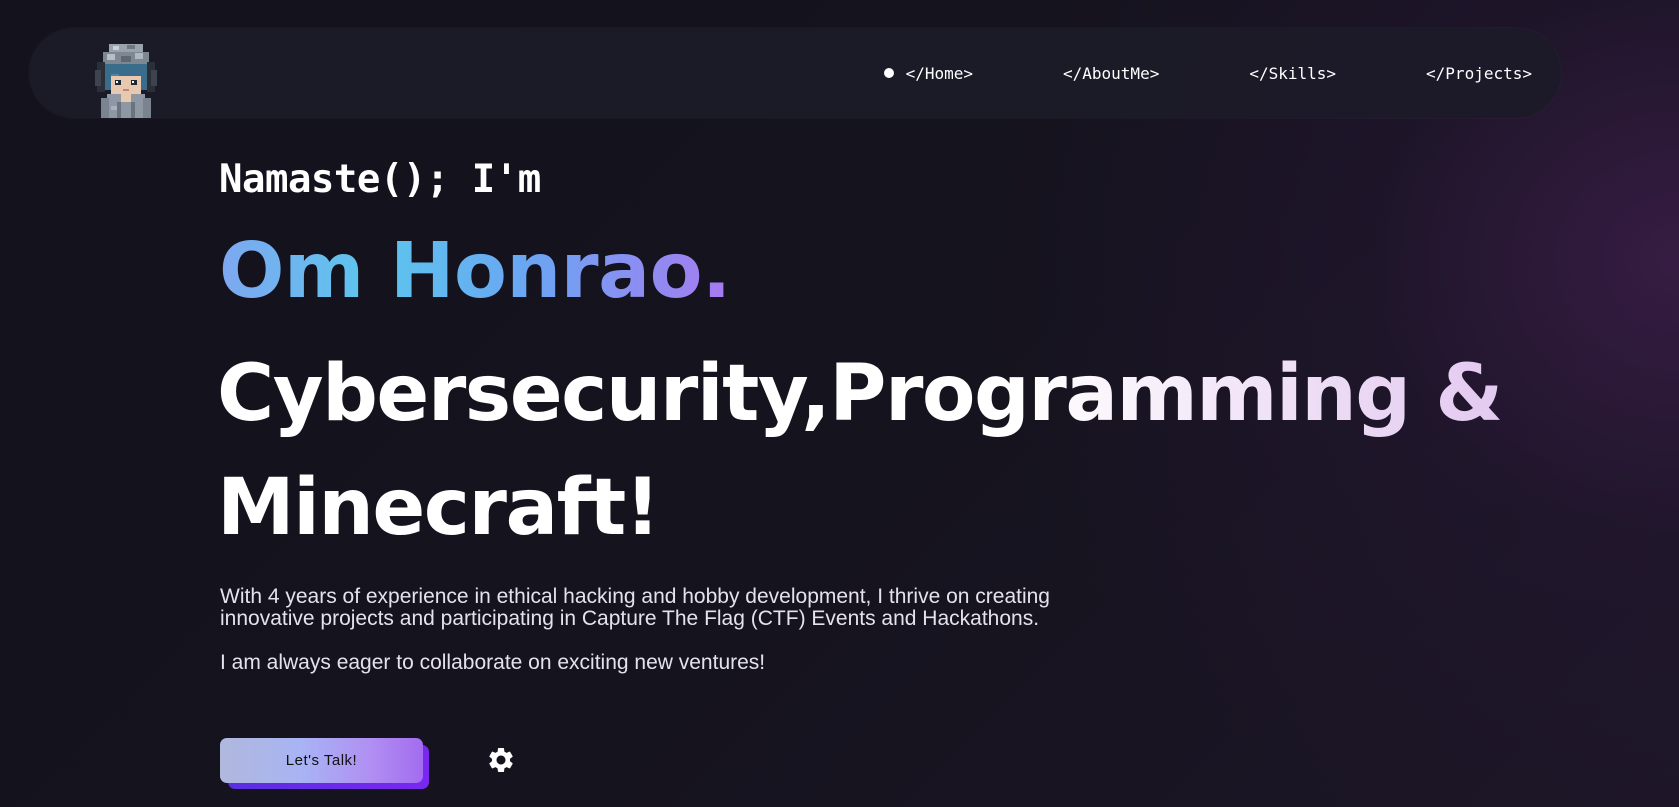 The height and width of the screenshot is (807, 1679). I want to click on nav-links: </Home> </AboutMe> </Skills> </Projects>, so click(1207, 73).